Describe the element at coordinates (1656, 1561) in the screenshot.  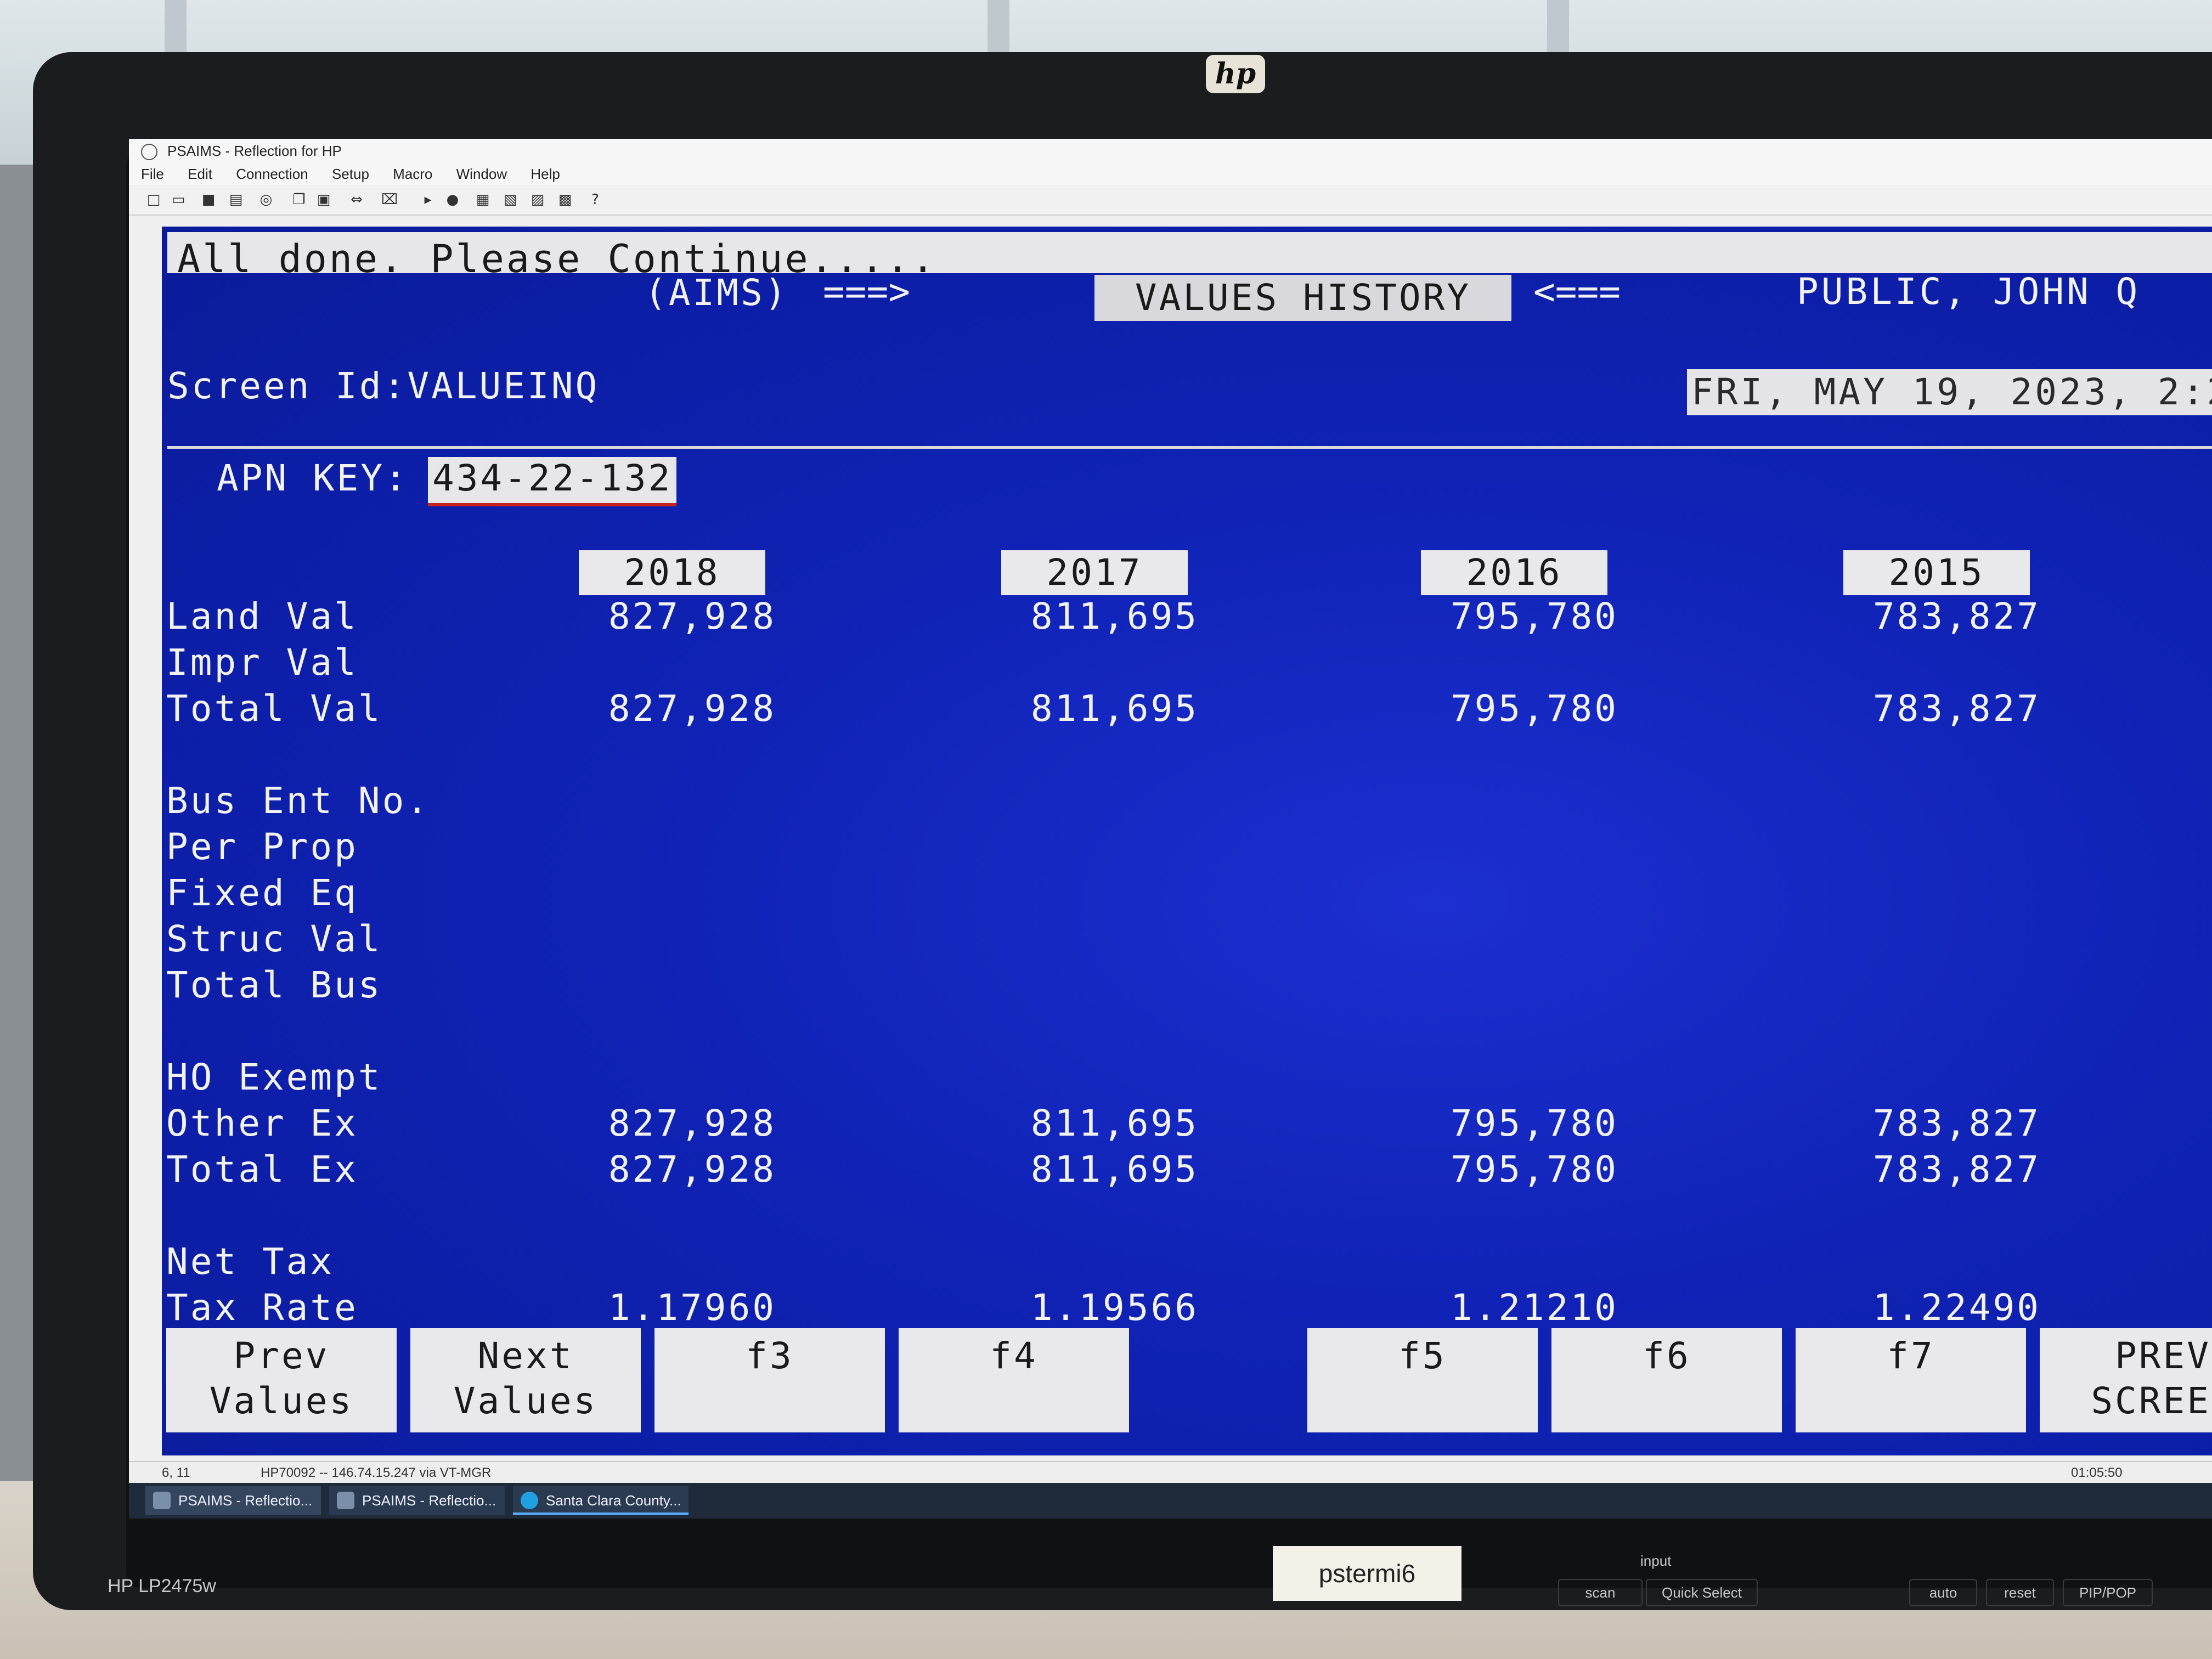
I see `input-label: input` at that location.